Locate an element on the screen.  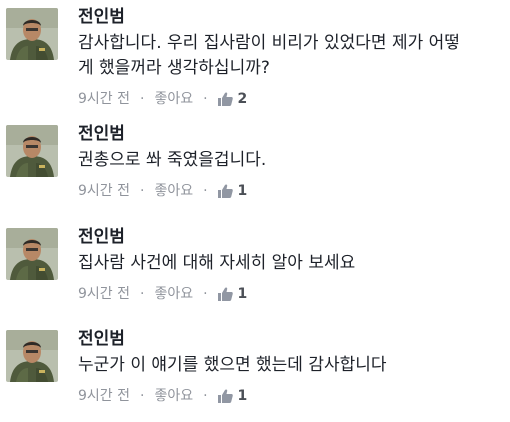
comment-meta: 9시간 전 · 좋아요 · 2 is located at coordinates (288, 99).